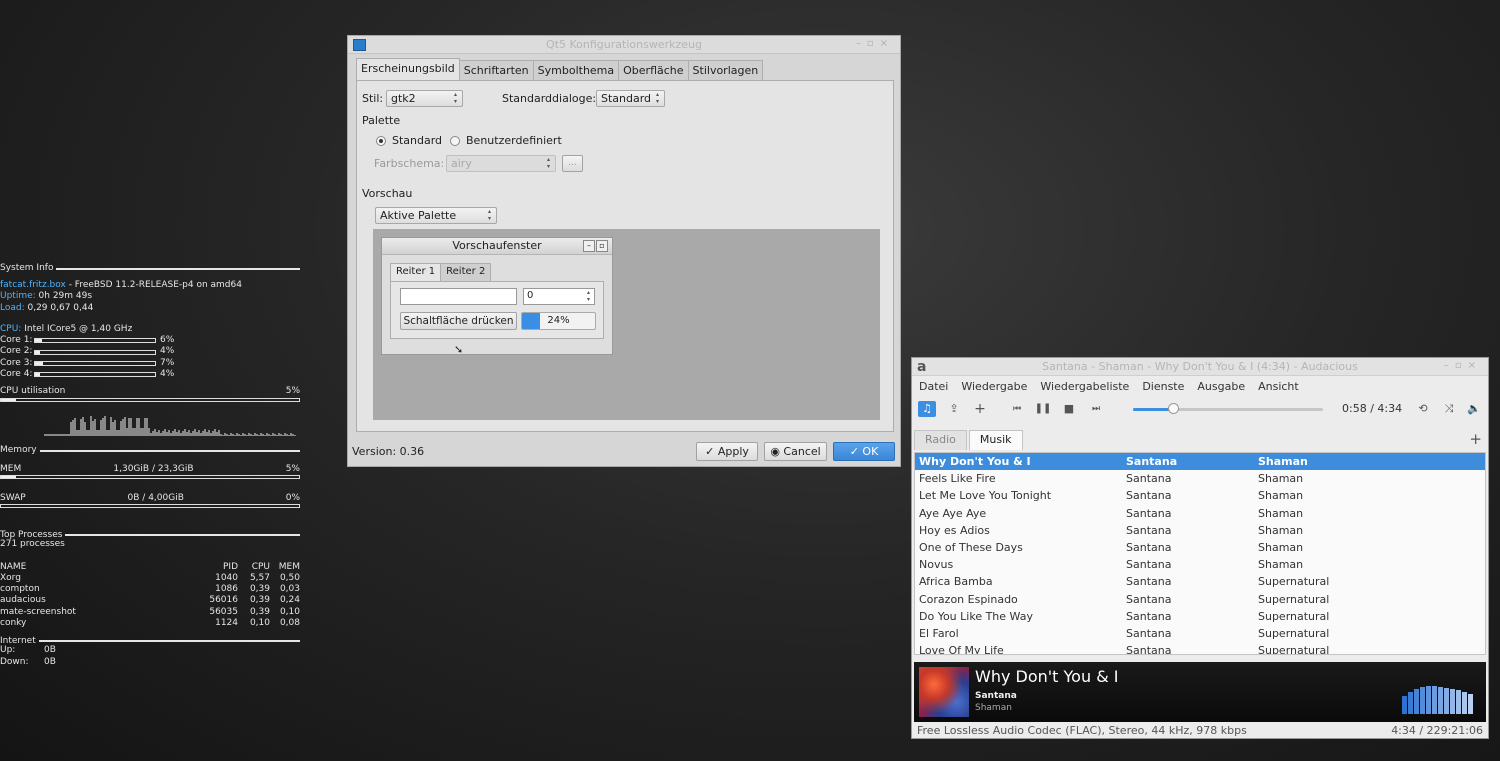 The width and height of the screenshot is (1500, 761). Describe the element at coordinates (466, 272) in the screenshot. I see `preview-tab-2: Reiter 2` at that location.